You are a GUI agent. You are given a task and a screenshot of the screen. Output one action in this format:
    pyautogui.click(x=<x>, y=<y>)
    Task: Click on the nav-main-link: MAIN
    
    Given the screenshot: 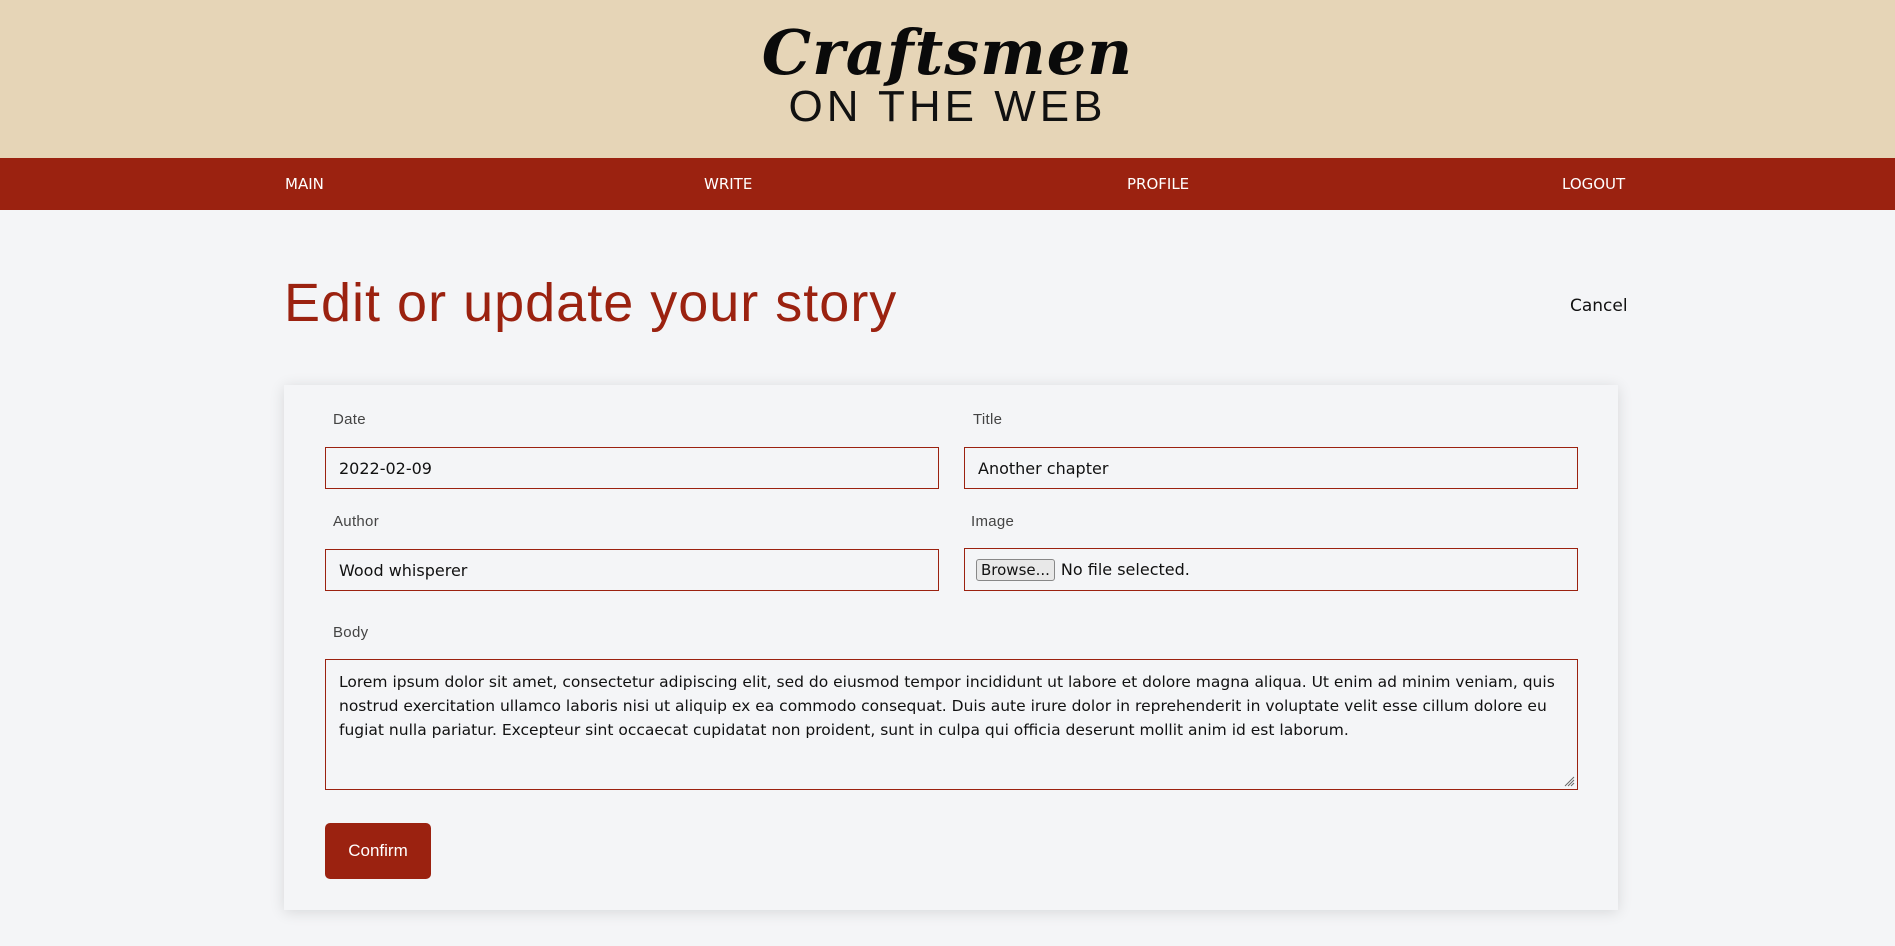 What is the action you would take?
    pyautogui.click(x=304, y=184)
    